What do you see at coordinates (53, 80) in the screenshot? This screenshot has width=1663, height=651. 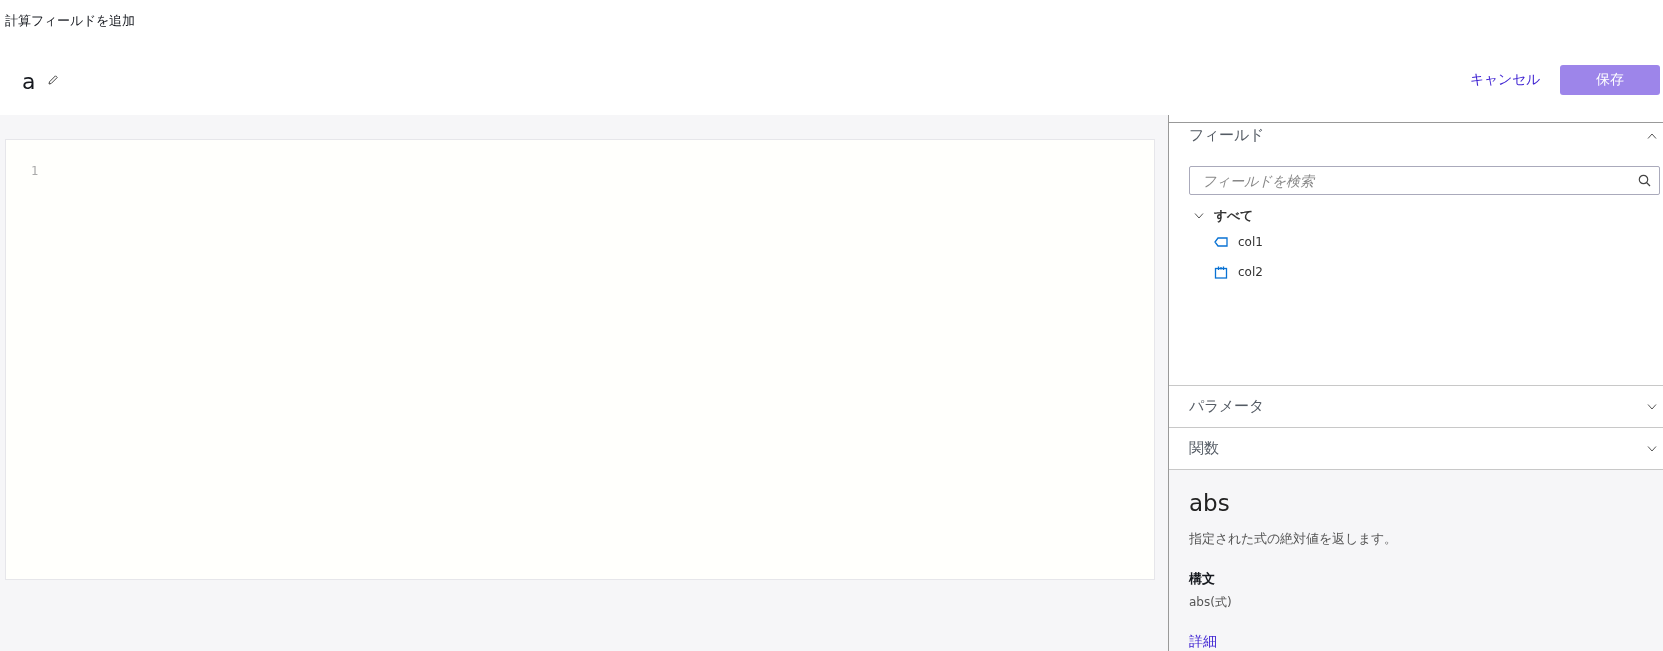 I see `pencil-icon` at bounding box center [53, 80].